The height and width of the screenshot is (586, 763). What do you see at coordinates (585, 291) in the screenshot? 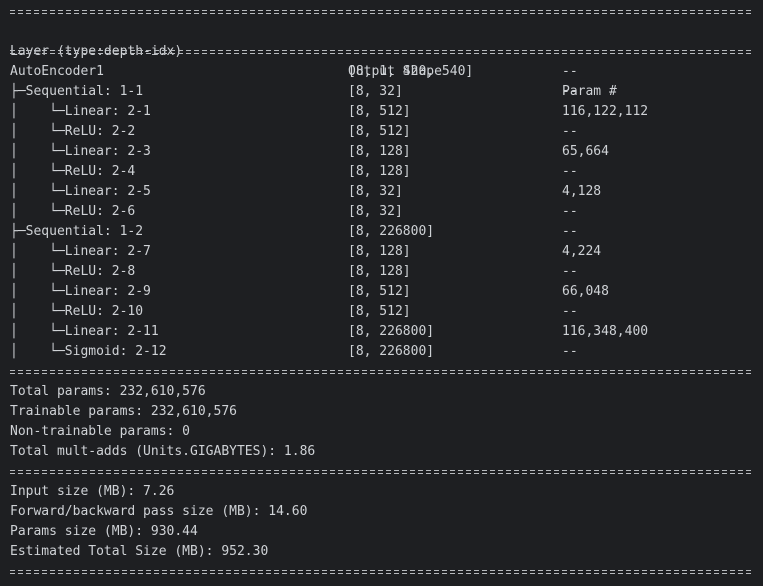
I see `row-param-count: 66,048` at bounding box center [585, 291].